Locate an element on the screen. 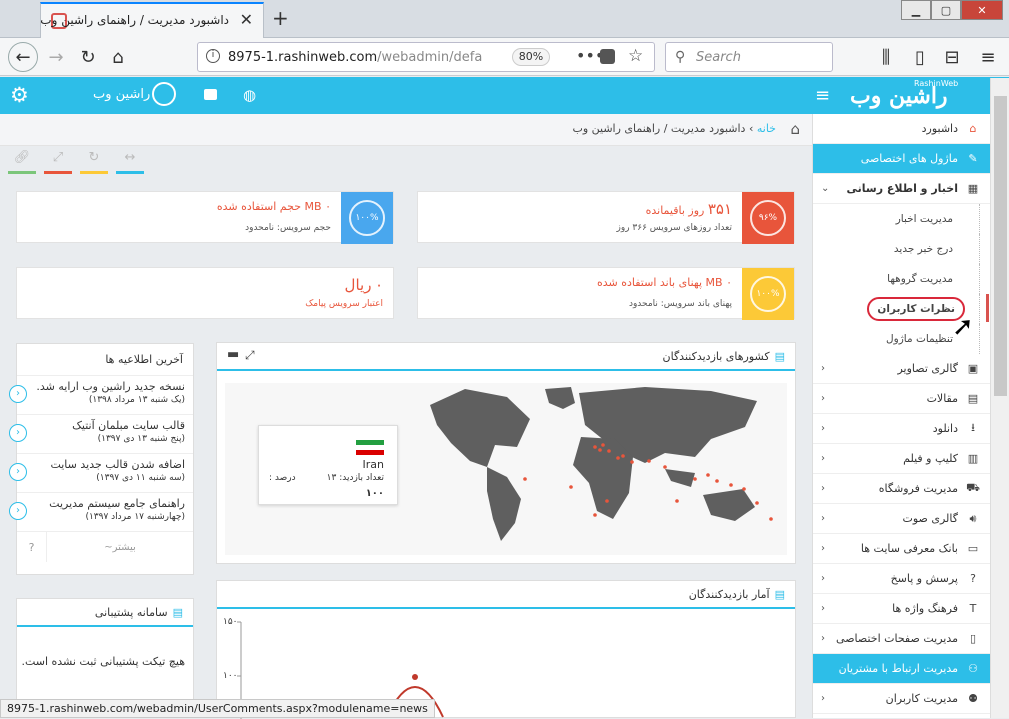 The image size is (1009, 719). volume-badge: ۱۰۰% is located at coordinates (367, 218).